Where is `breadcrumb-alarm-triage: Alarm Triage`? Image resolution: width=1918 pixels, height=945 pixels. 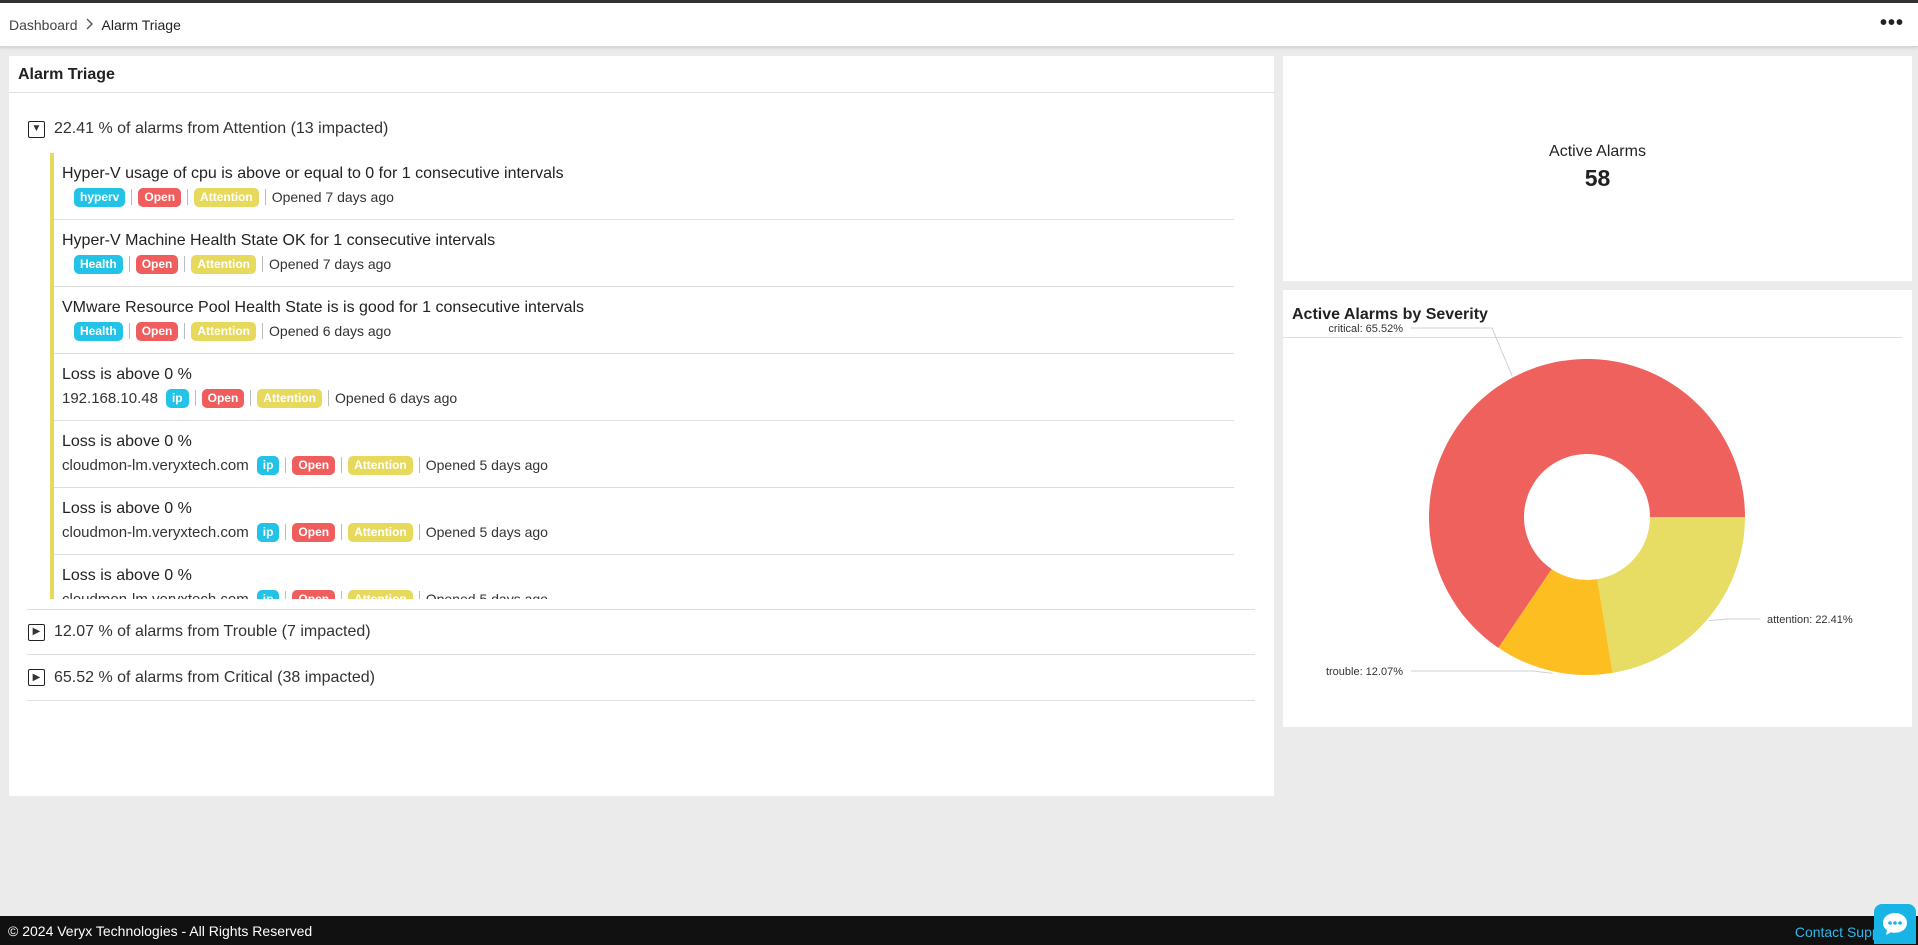 breadcrumb-alarm-triage: Alarm Triage is located at coordinates (141, 24).